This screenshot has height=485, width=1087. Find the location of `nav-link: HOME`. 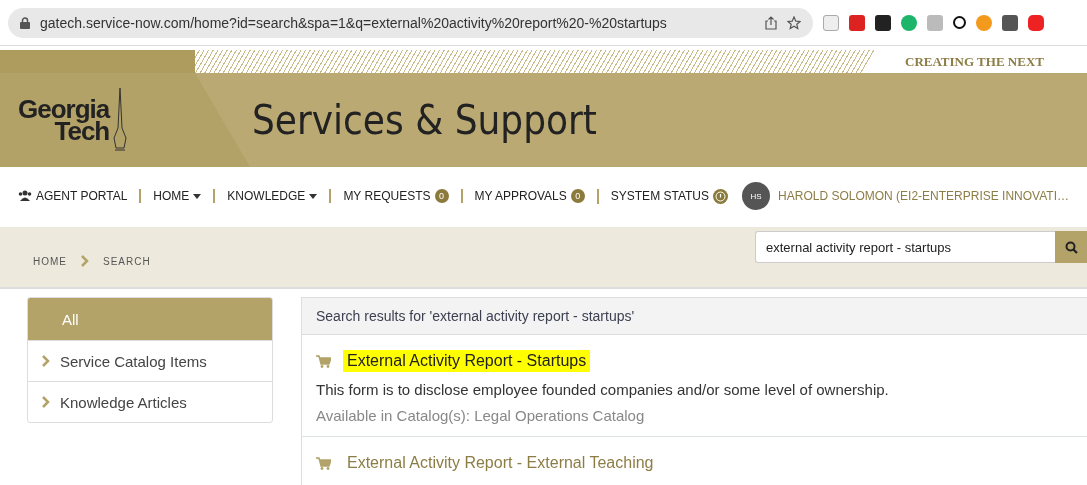

nav-link: HOME is located at coordinates (176, 196).